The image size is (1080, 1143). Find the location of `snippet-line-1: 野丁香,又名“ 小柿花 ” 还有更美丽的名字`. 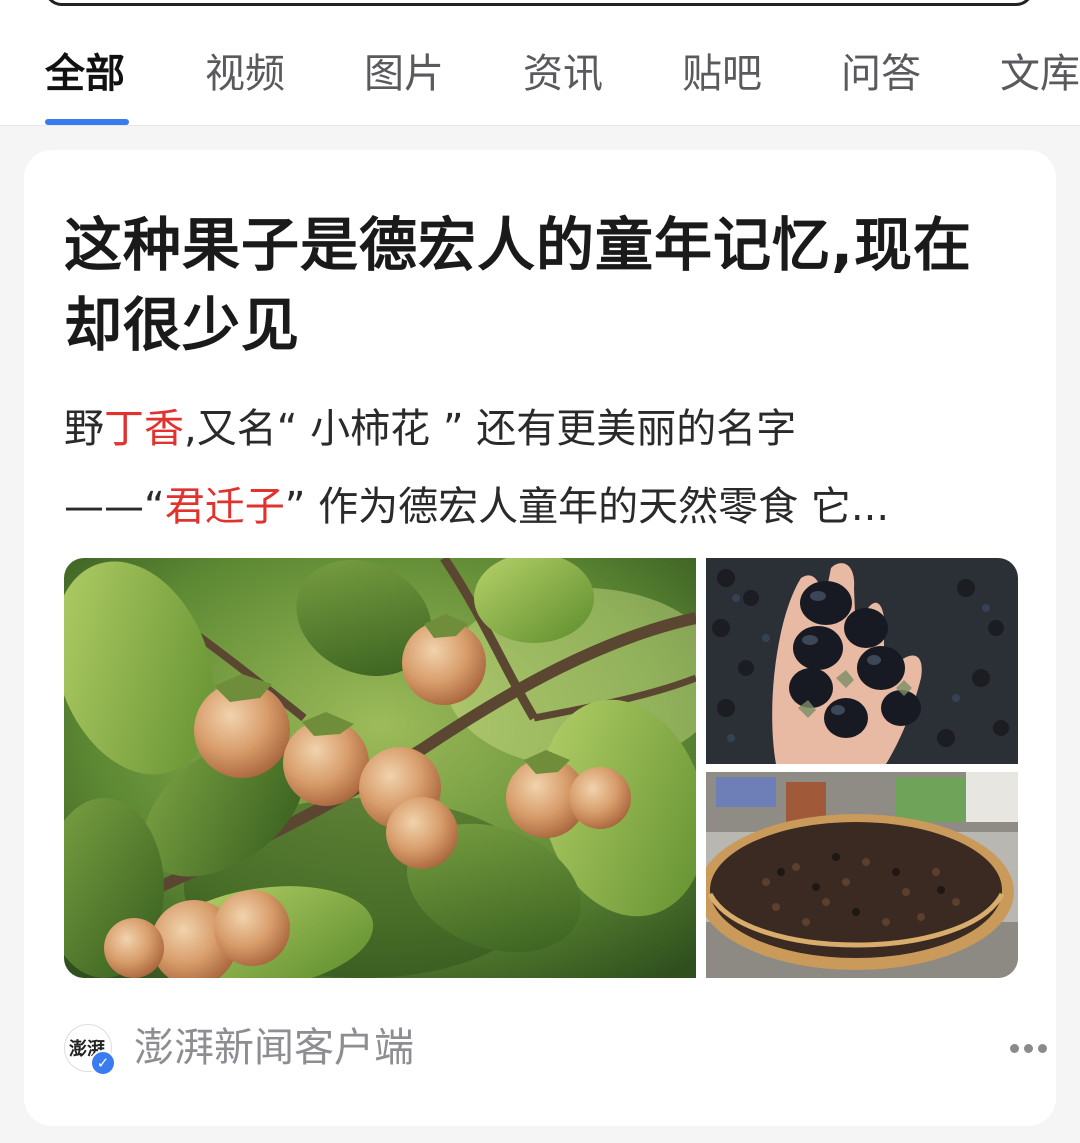

snippet-line-1: 野丁香,又名“ 小柿花 ” 还有更美丽的名字 is located at coordinates (544, 429).